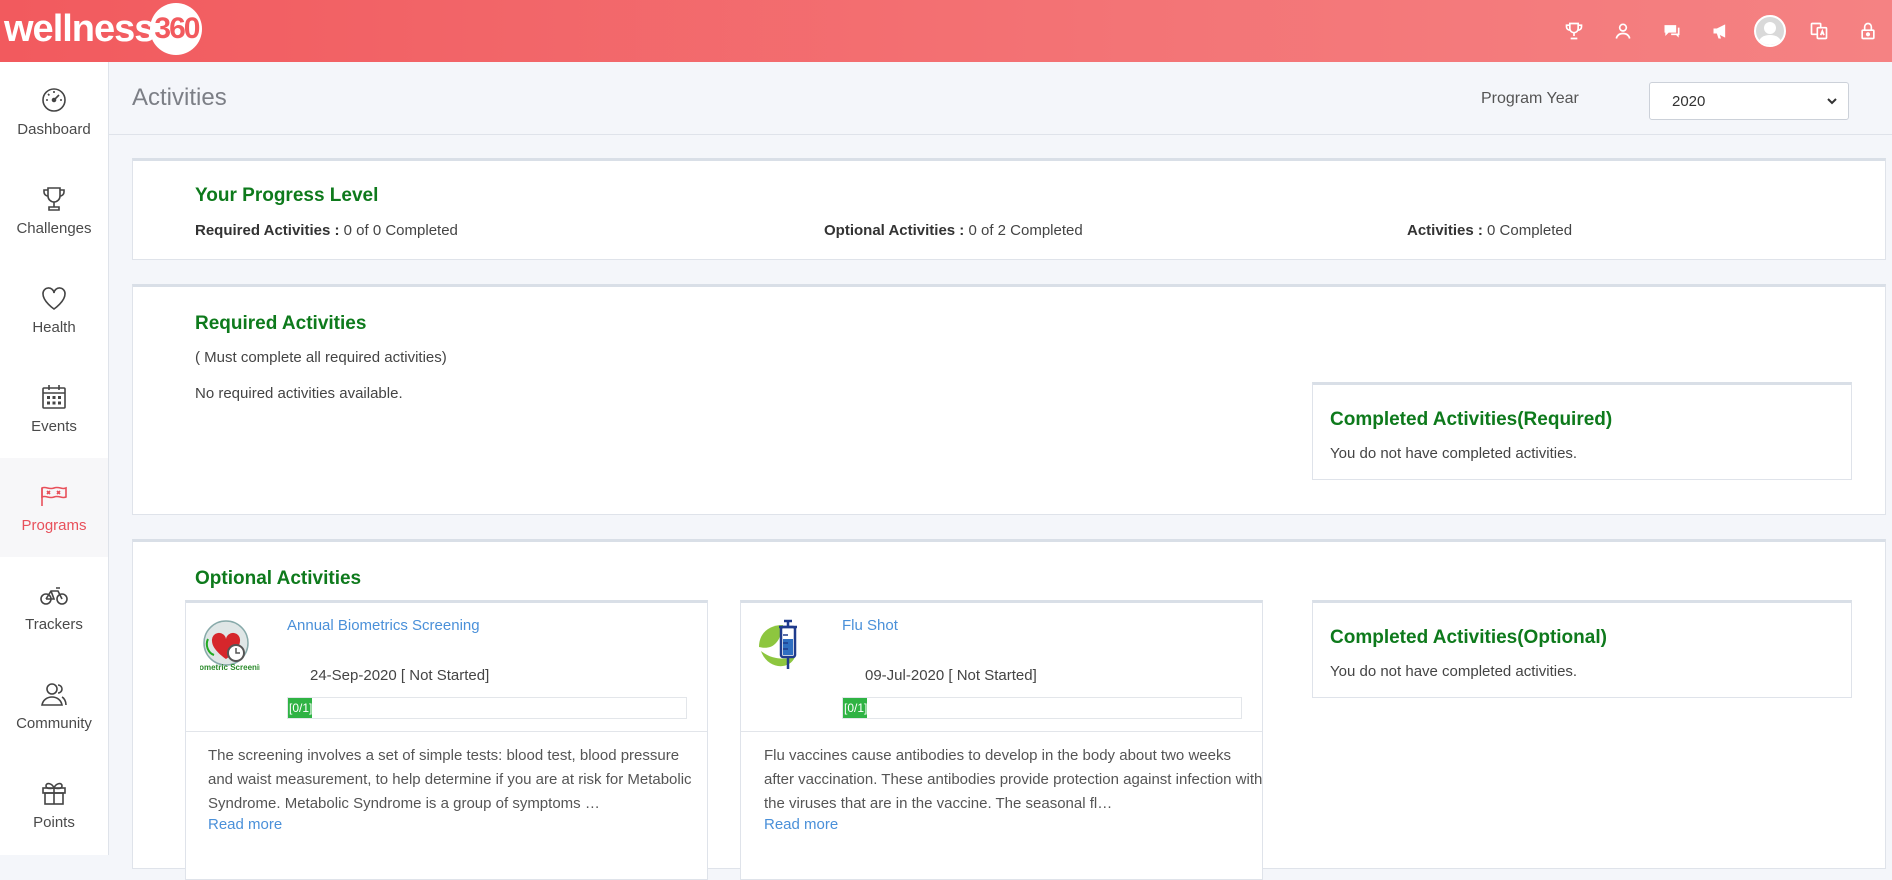 This screenshot has height=880, width=1892. I want to click on lock-icon, so click(1867, 31).